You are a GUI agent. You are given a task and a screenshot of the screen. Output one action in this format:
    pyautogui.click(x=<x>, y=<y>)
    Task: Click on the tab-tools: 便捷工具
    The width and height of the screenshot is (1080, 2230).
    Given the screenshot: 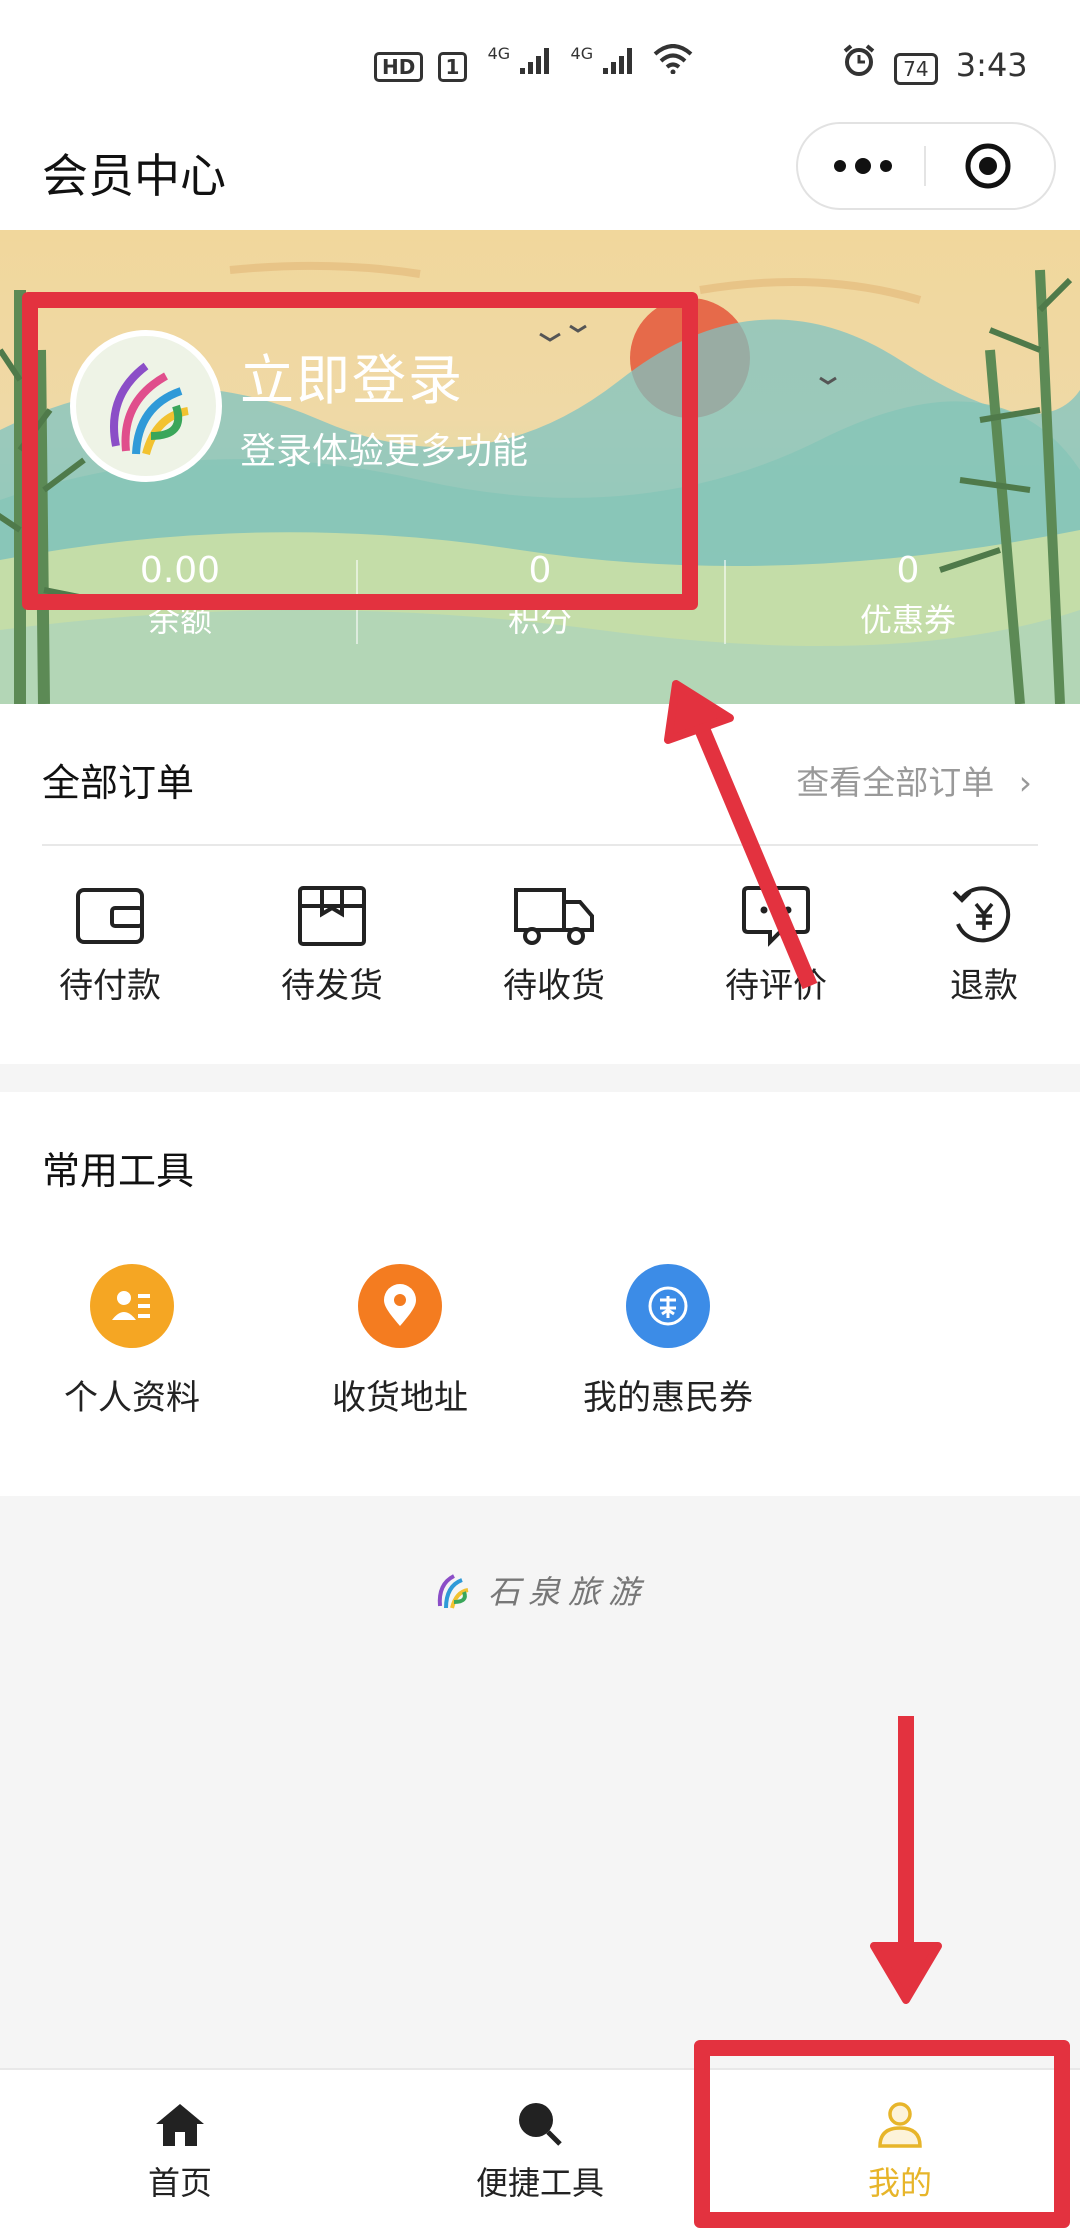 What is the action you would take?
    pyautogui.click(x=540, y=2152)
    